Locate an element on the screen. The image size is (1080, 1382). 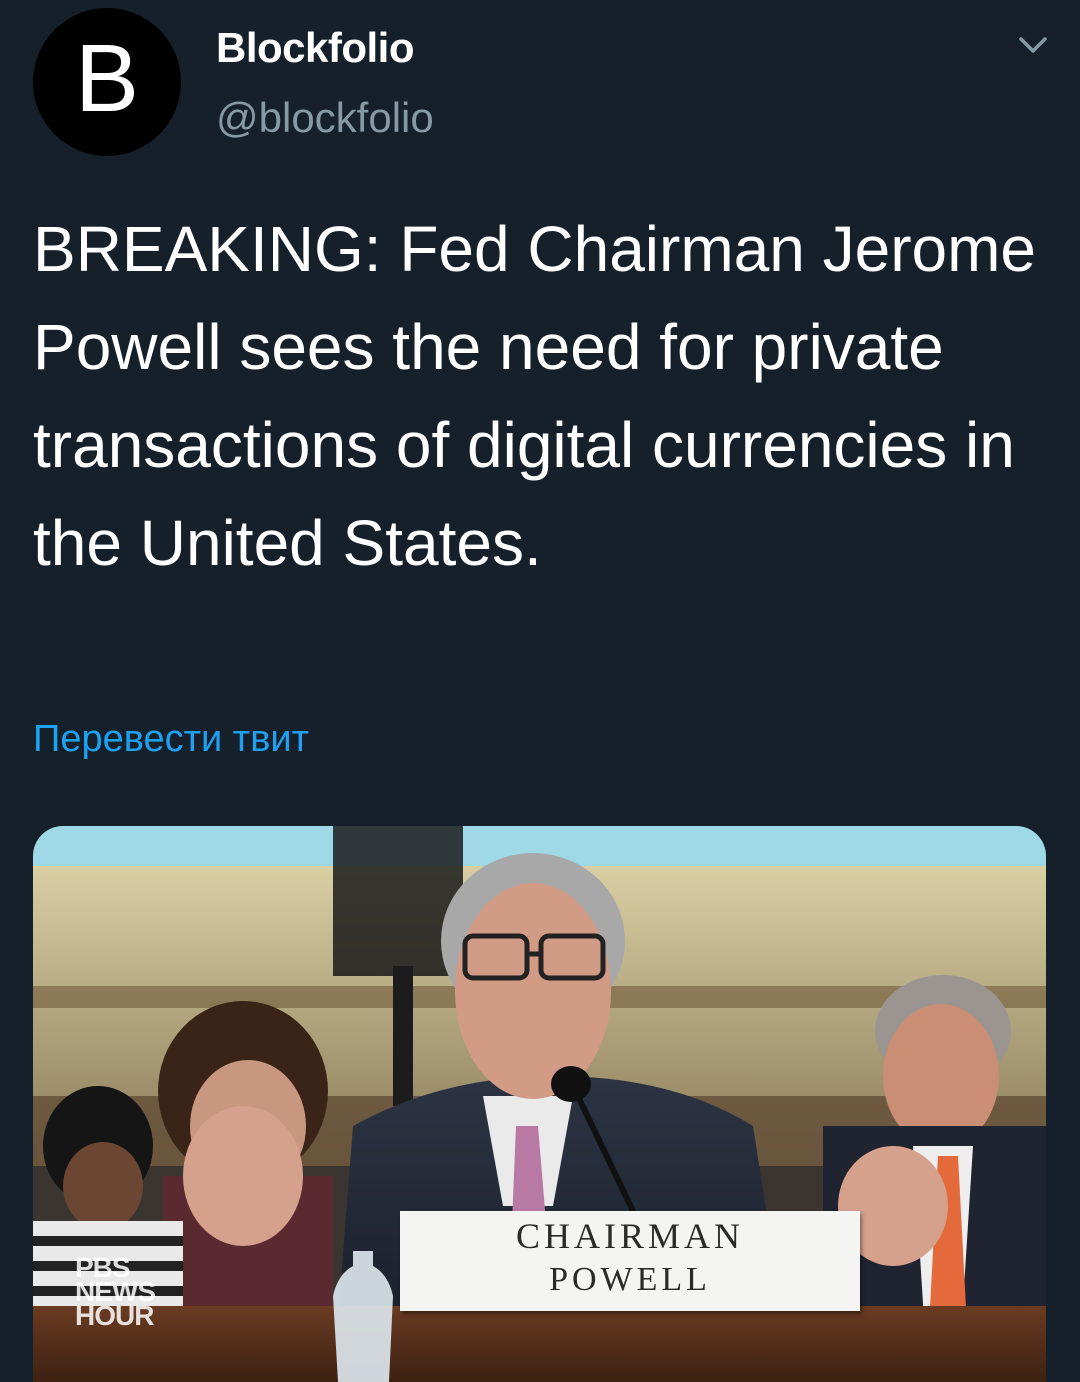
broadcaster-logo-line: HOUR is located at coordinates (114, 1315).